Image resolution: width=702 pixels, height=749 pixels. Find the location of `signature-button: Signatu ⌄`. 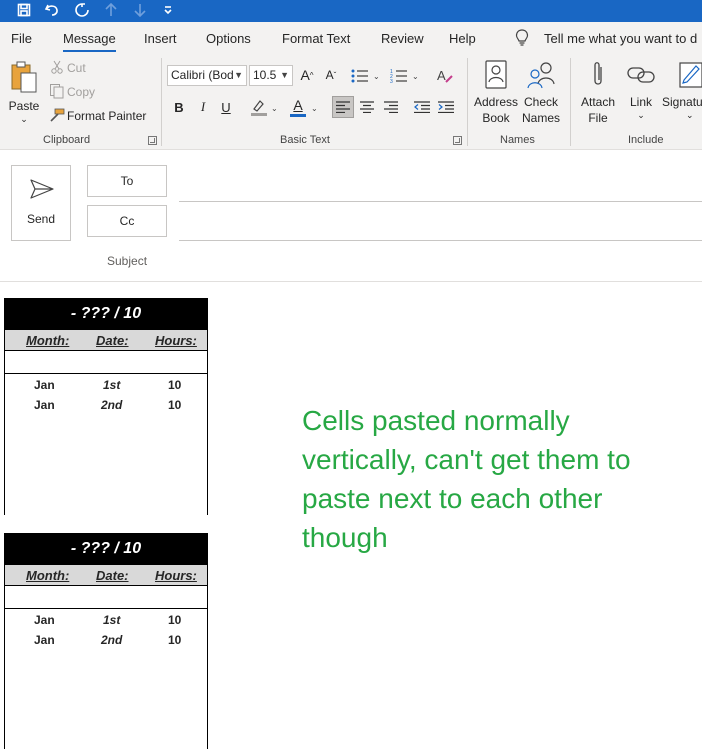

signature-button: Signatu ⌄ is located at coordinates (682, 90).